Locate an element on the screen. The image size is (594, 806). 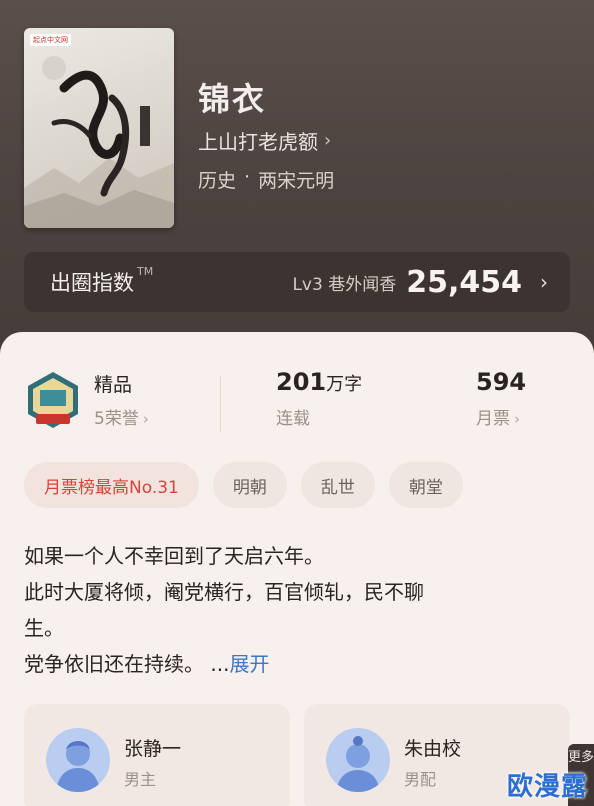
trademark-mark: TM is located at coordinates (145, 271).